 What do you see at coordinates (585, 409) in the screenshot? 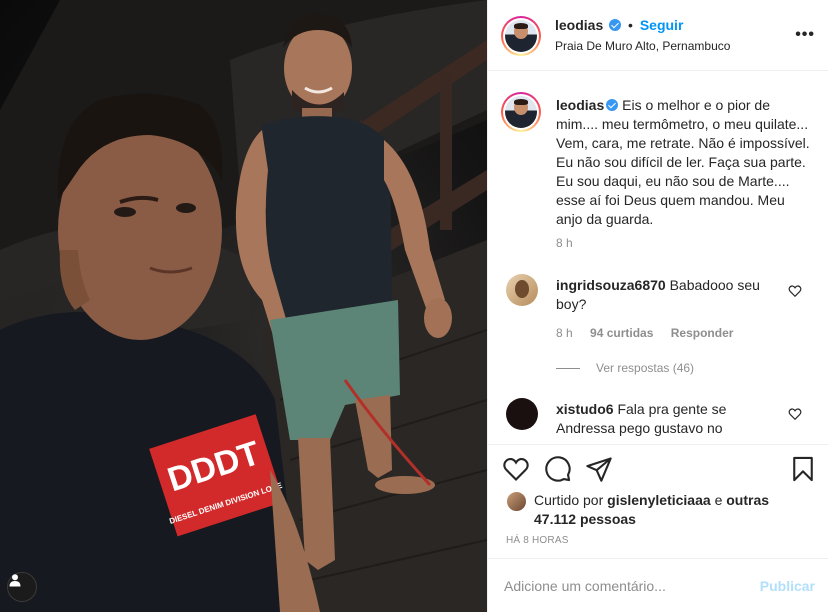
I see `comment-username: xistudo6` at bounding box center [585, 409].